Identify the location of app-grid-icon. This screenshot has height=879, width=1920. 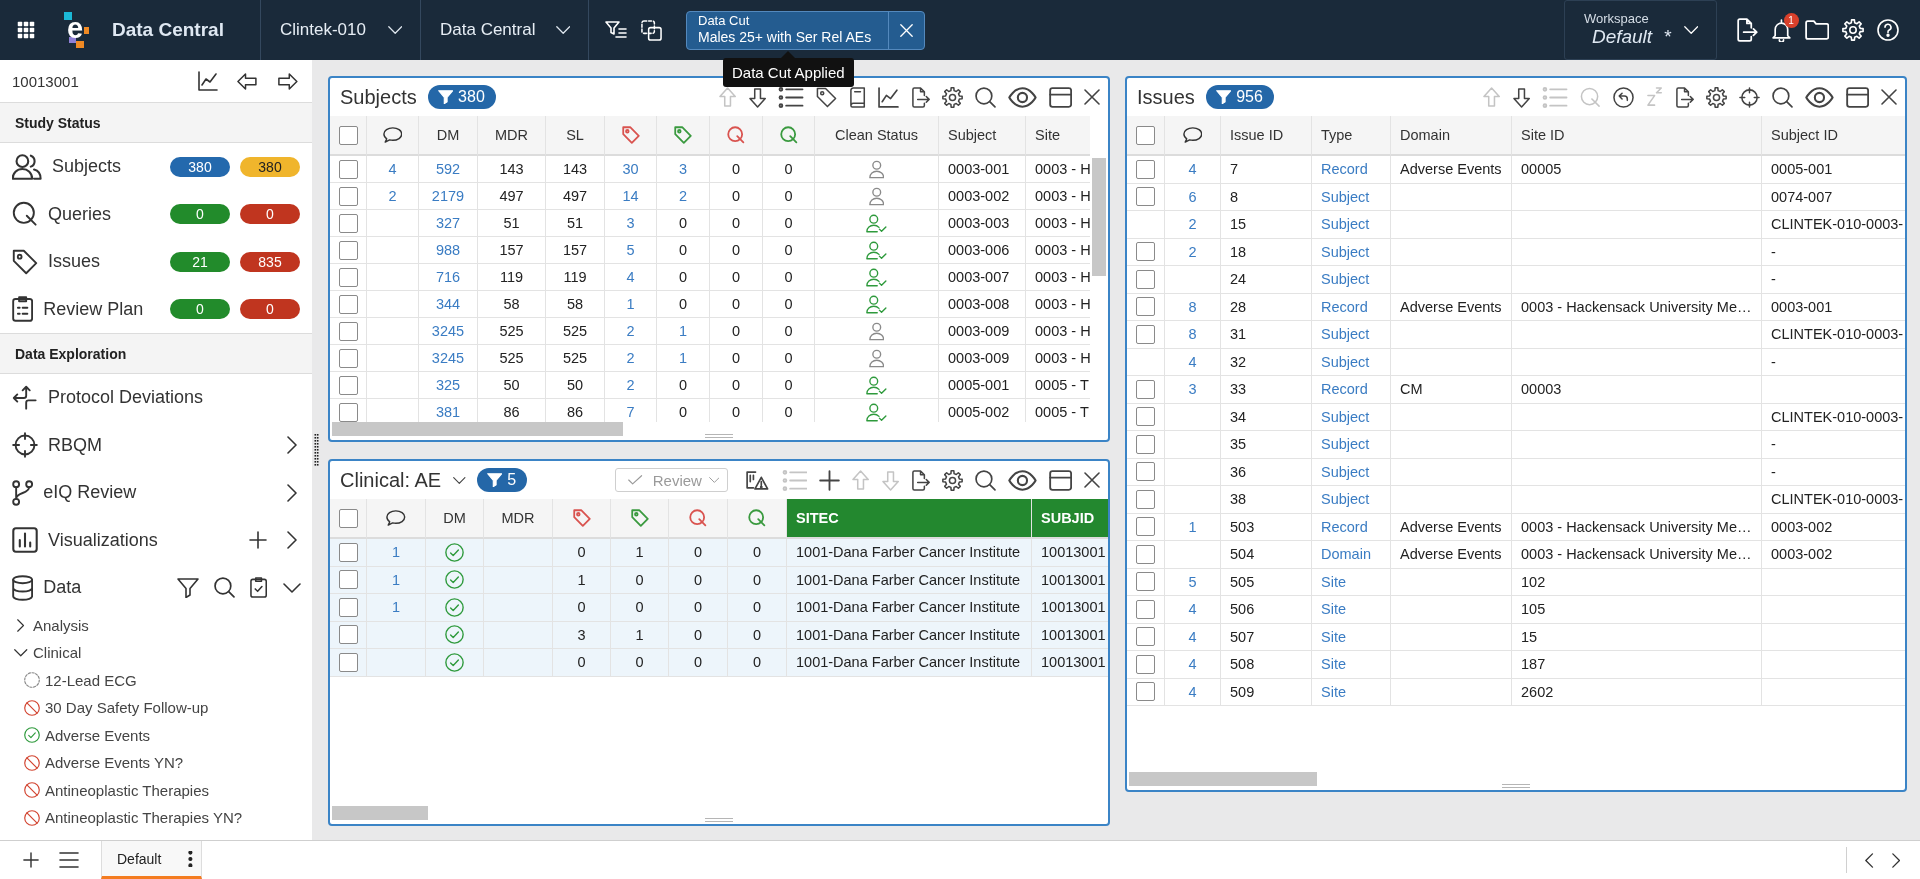
(26, 30).